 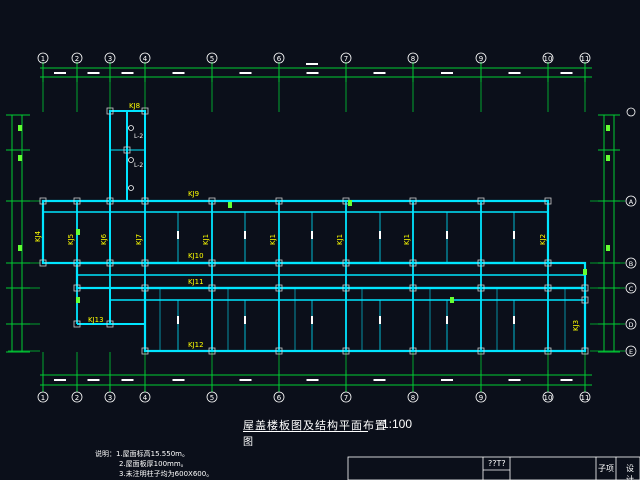 I want to click on axis-label: 11, so click(x=585, y=59).